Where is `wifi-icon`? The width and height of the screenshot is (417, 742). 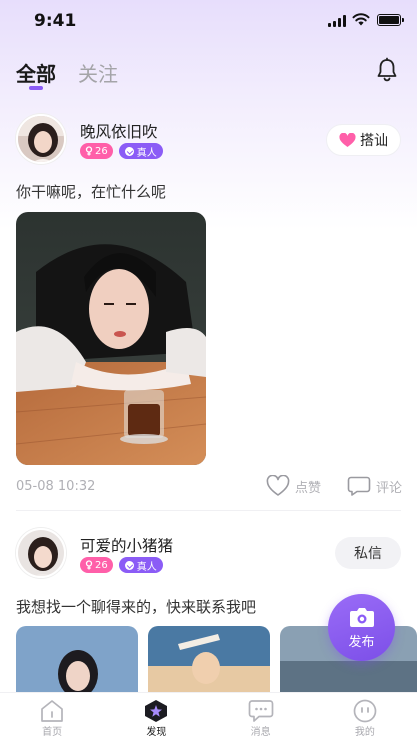
wifi-icon is located at coordinates (361, 19).